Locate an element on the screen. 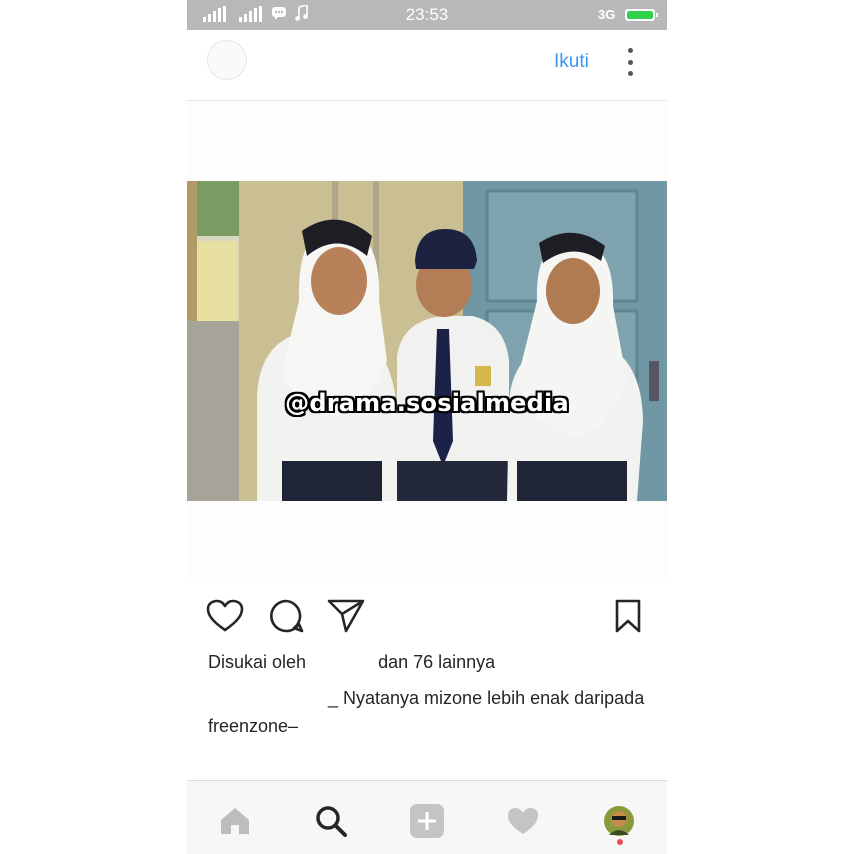 The image size is (854, 854). network-type: 3G is located at coordinates (607, 14).